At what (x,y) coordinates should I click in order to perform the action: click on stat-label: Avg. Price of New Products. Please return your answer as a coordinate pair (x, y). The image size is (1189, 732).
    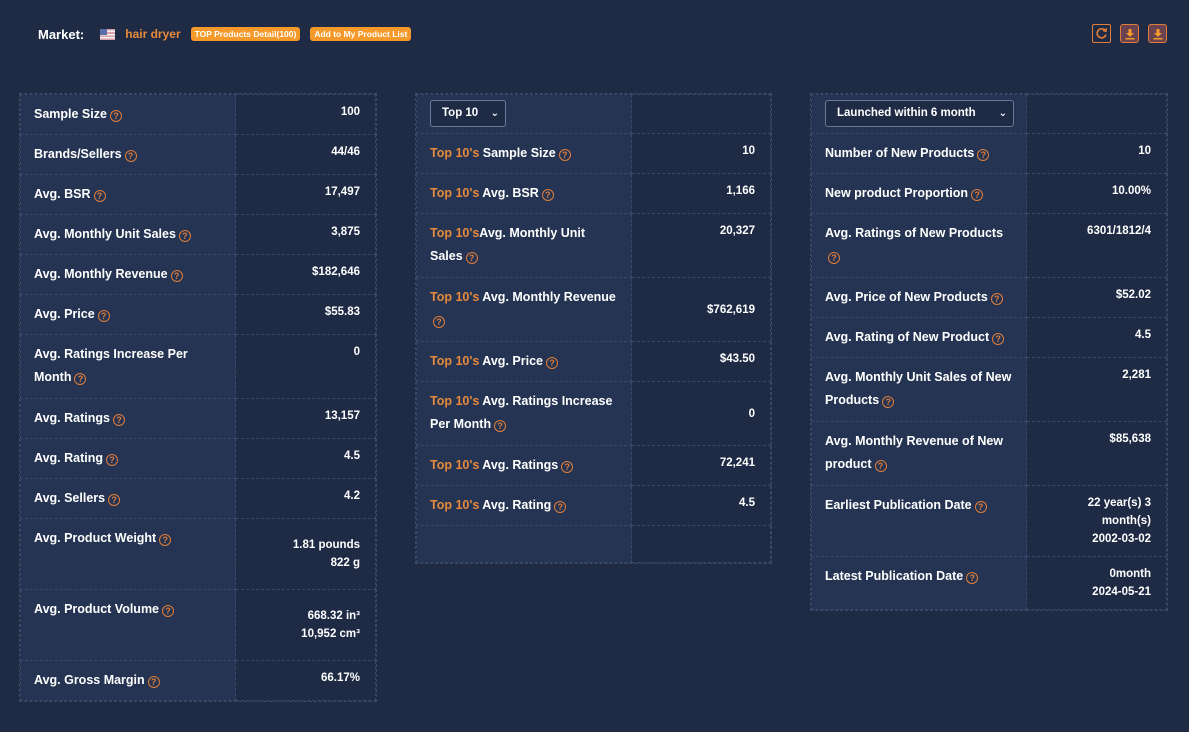
    Looking at the image, I should click on (906, 297).